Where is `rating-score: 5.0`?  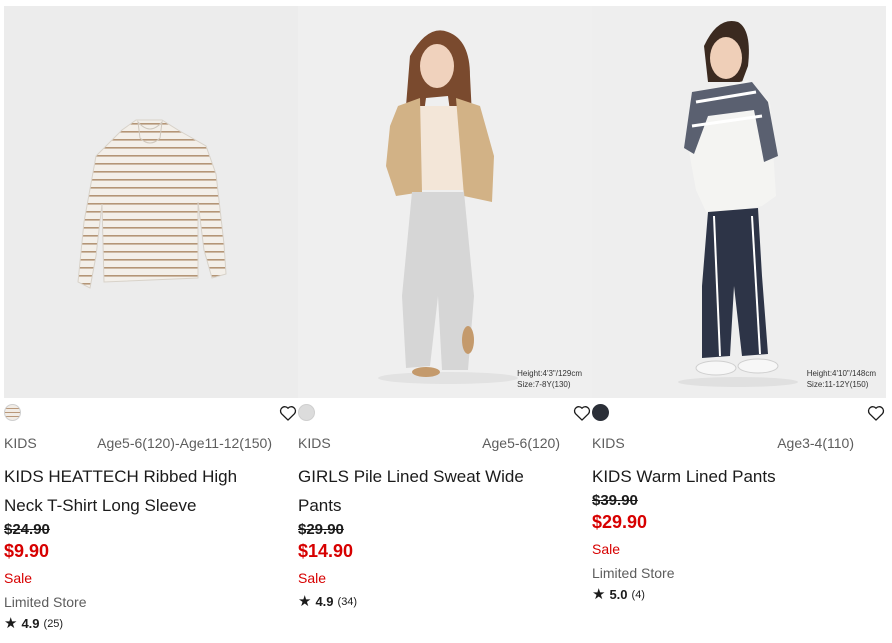 rating-score: 5.0 is located at coordinates (618, 594).